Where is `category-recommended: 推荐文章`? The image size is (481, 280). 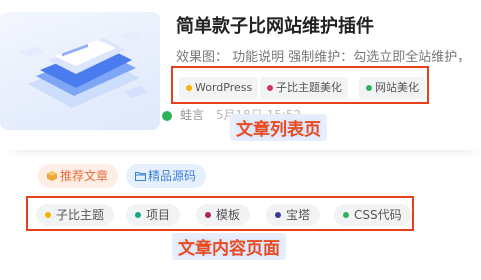 category-recommended: 推荐文章 is located at coordinates (78, 176).